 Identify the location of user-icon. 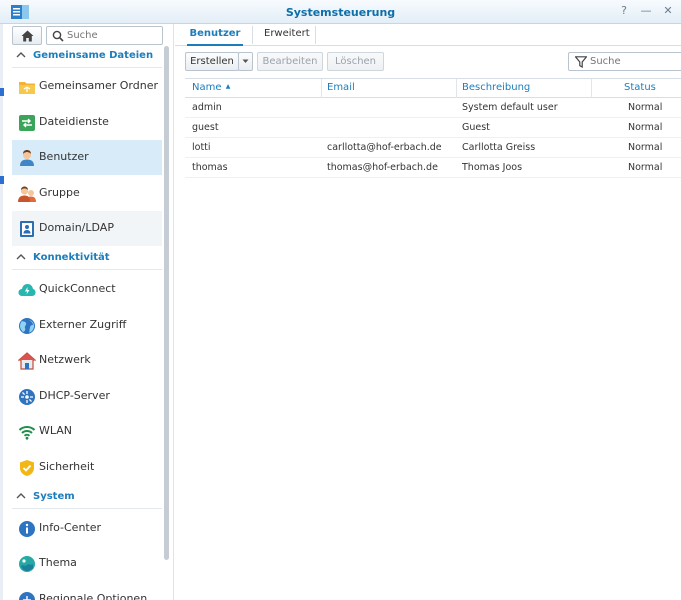
(27, 158).